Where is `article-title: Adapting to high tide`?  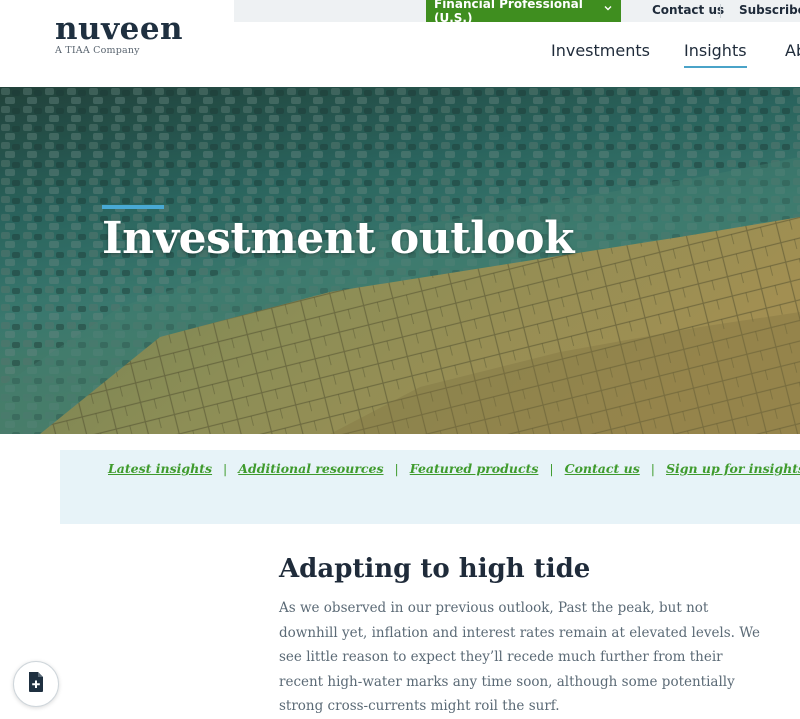 article-title: Adapting to high tide is located at coordinates (435, 569).